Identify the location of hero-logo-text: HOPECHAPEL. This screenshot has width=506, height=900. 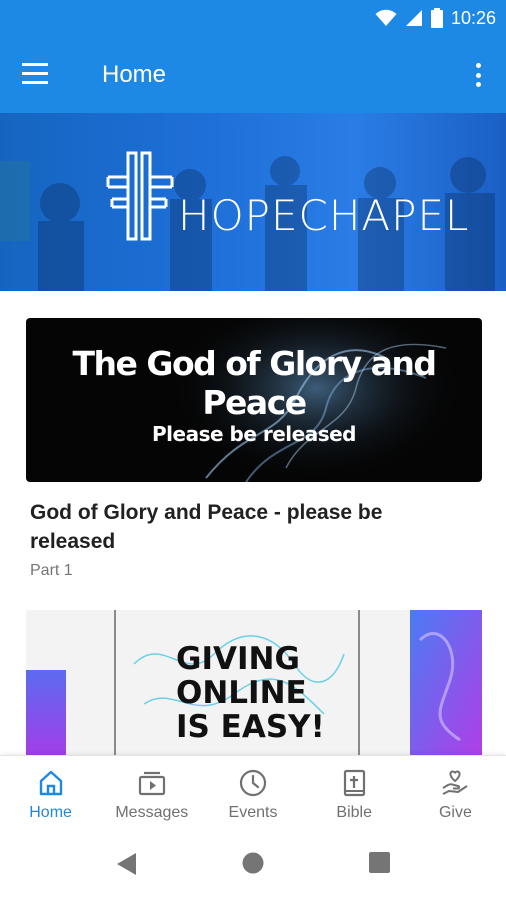
(324, 215).